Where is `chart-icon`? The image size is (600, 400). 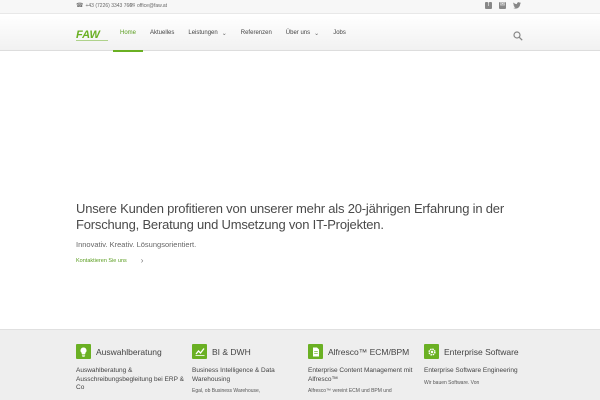
chart-icon is located at coordinates (199, 351).